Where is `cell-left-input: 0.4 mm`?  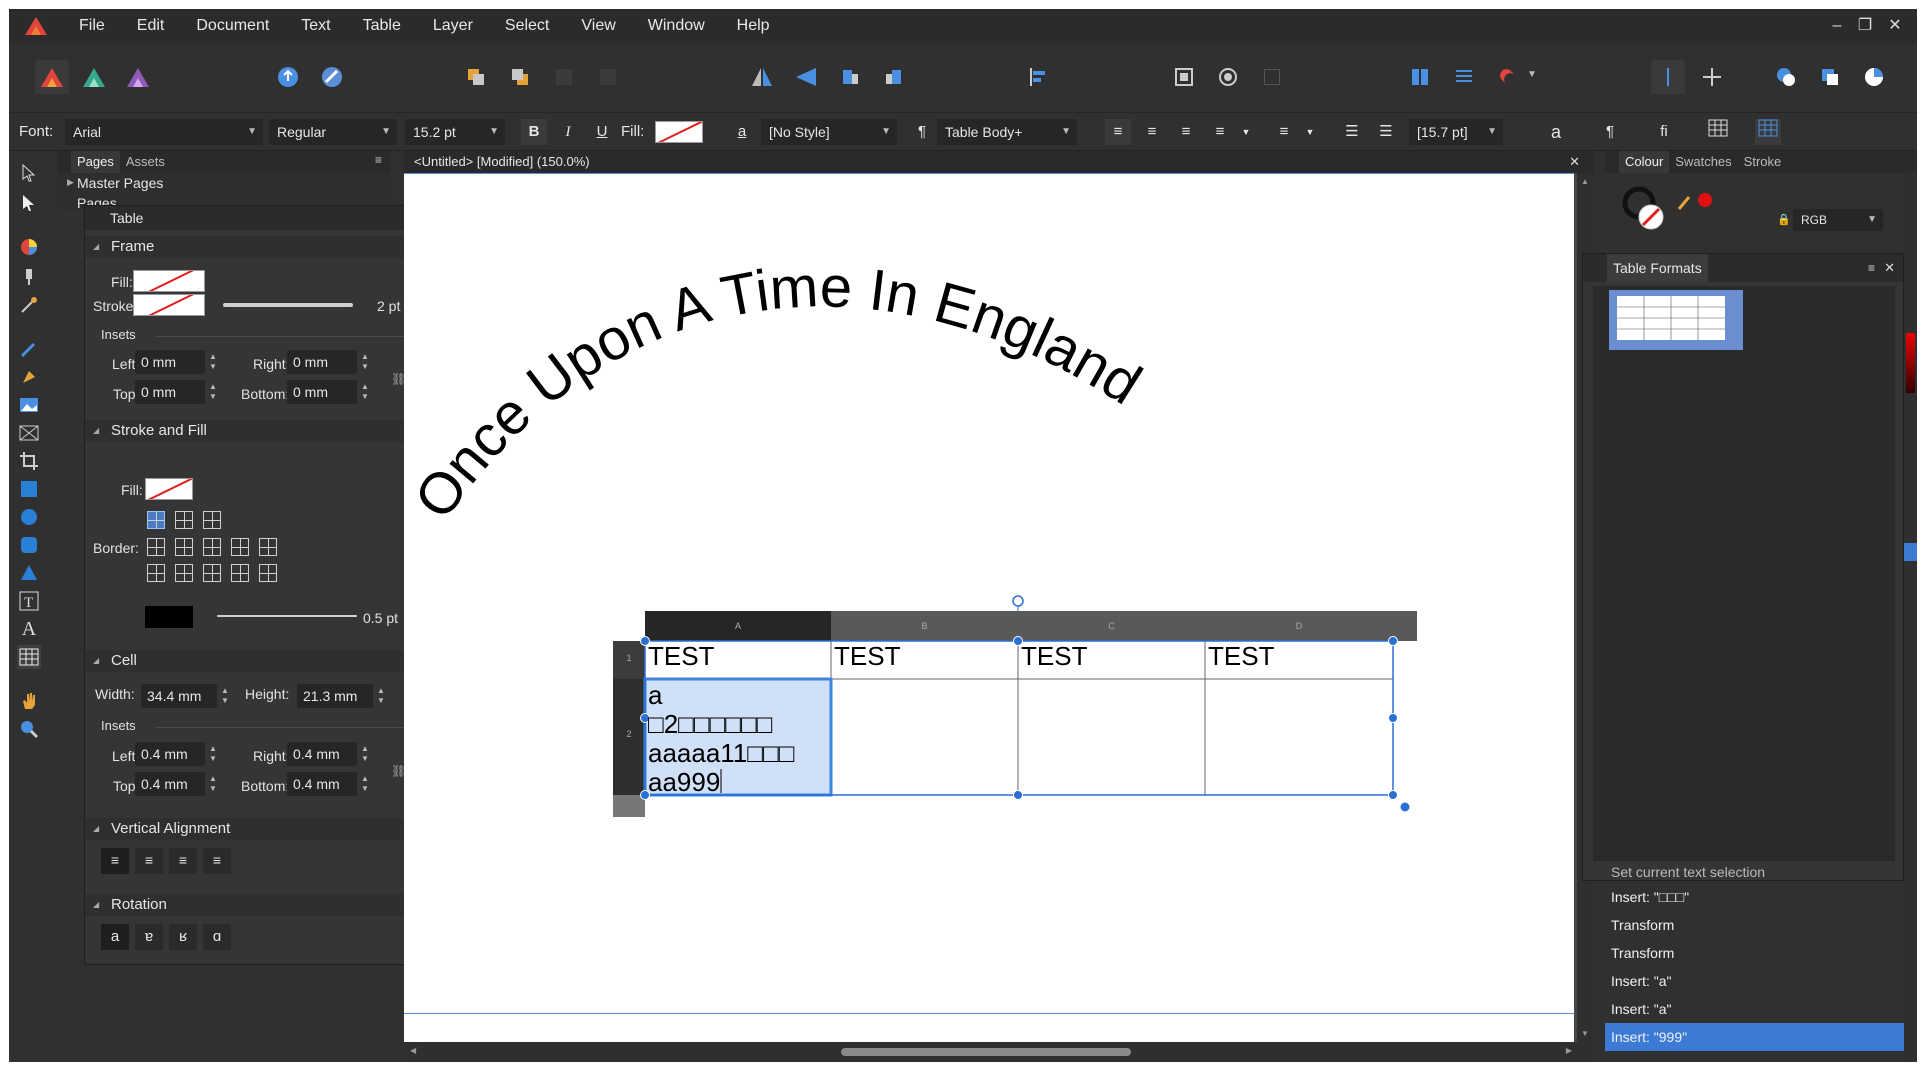
cell-left-input: 0.4 mm is located at coordinates (170, 754).